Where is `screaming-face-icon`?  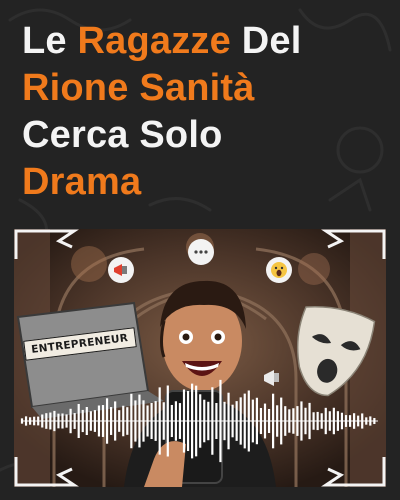
screaming-face-icon is located at coordinates (279, 270).